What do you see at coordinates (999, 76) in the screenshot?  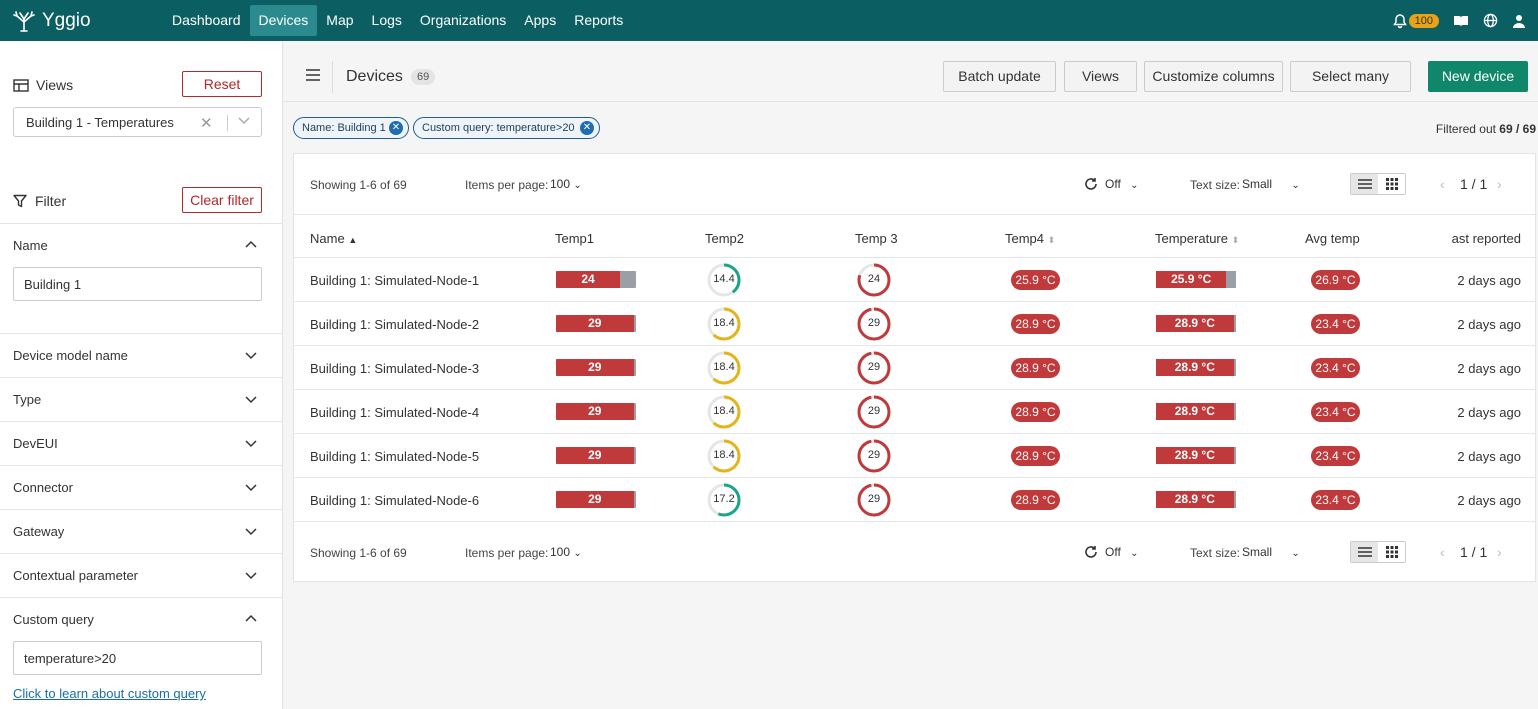 I see `batch-update-button: Batch update` at bounding box center [999, 76].